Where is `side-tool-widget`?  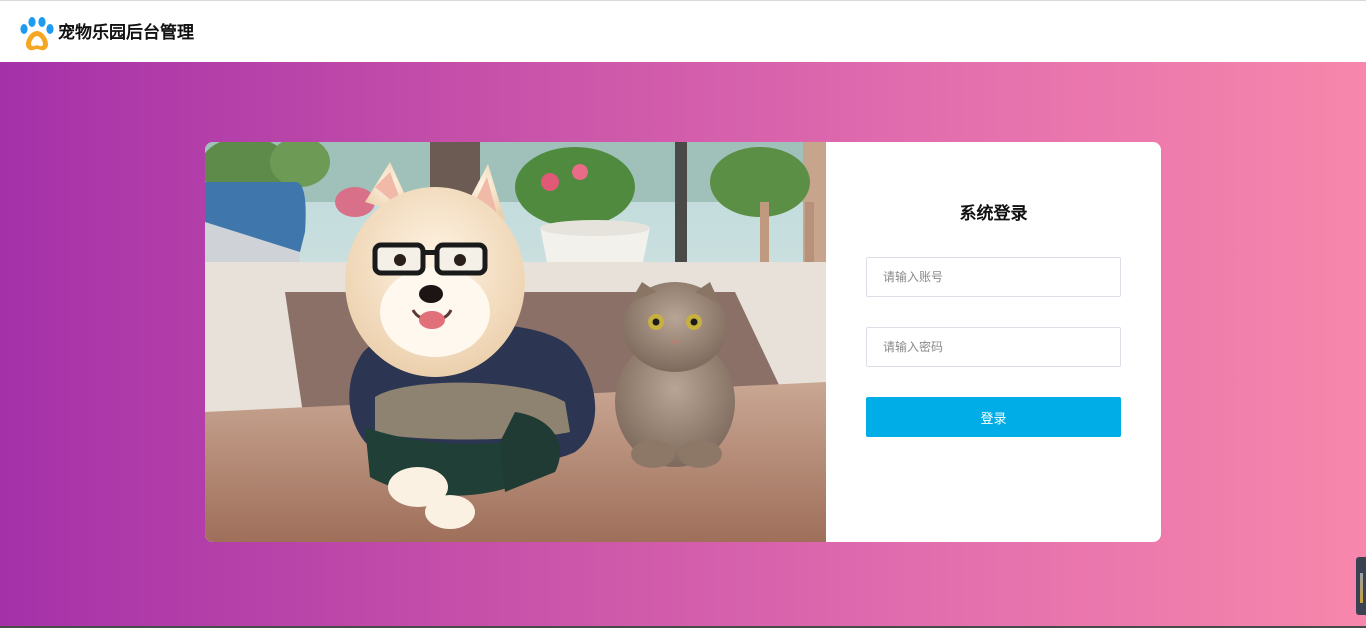
side-tool-widget is located at coordinates (1361, 586).